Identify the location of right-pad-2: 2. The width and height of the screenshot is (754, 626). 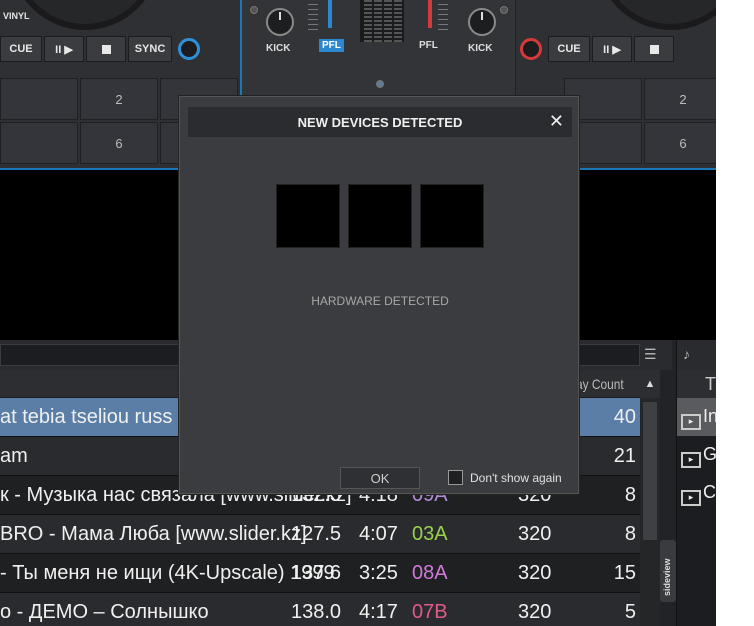
(680, 99).